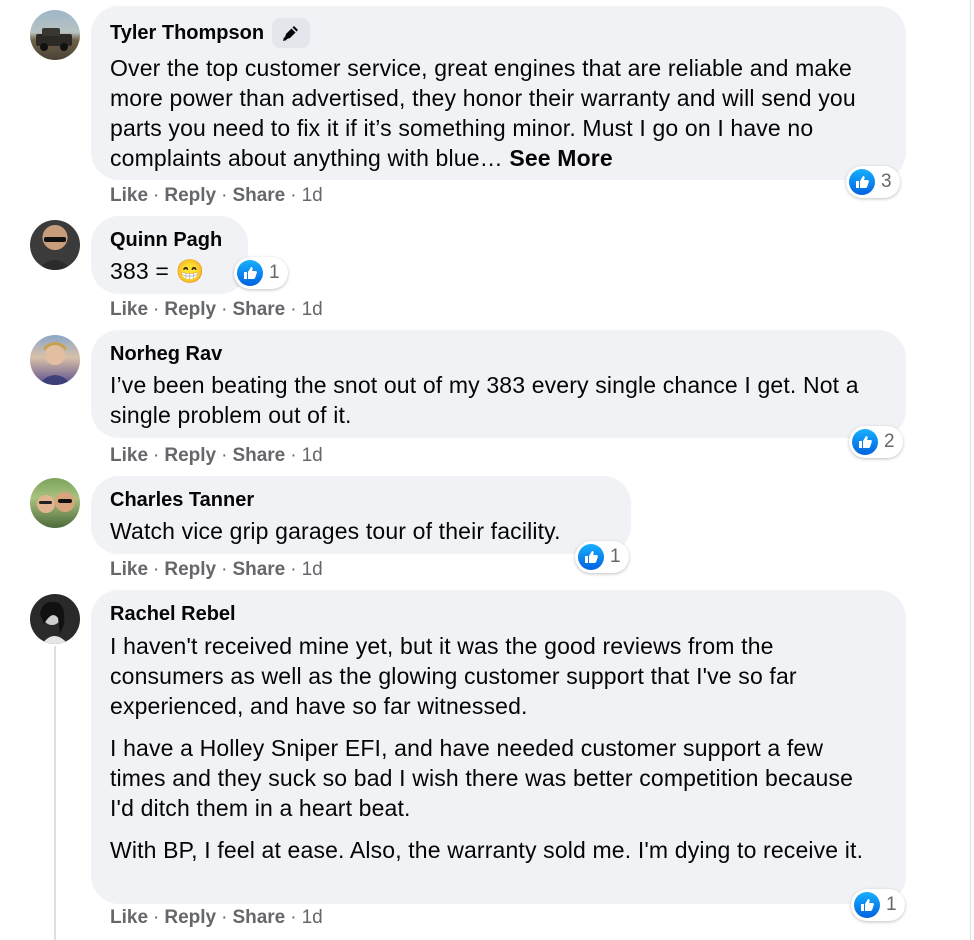 Image resolution: width=974 pixels, height=940 pixels. What do you see at coordinates (169, 255) in the screenshot?
I see `comment-bubble: Quinn Pagh 383 = 😁` at bounding box center [169, 255].